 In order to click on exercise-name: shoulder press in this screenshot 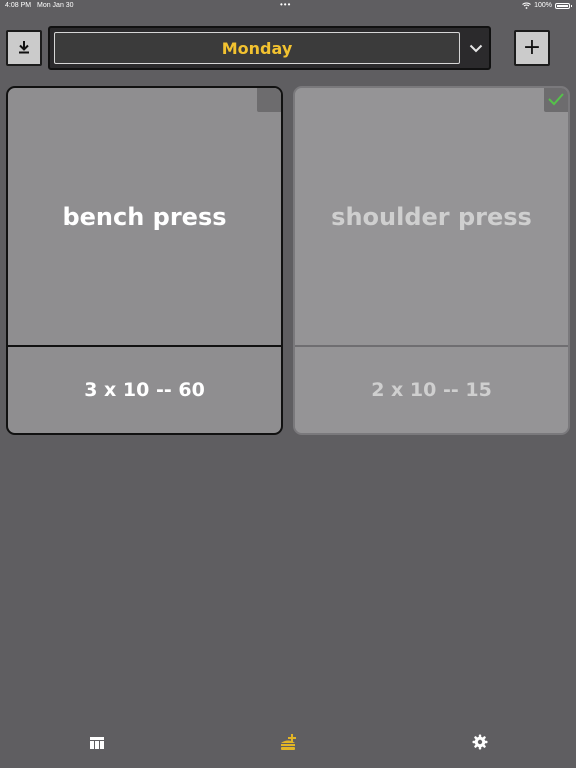, I will do `click(431, 217)`.